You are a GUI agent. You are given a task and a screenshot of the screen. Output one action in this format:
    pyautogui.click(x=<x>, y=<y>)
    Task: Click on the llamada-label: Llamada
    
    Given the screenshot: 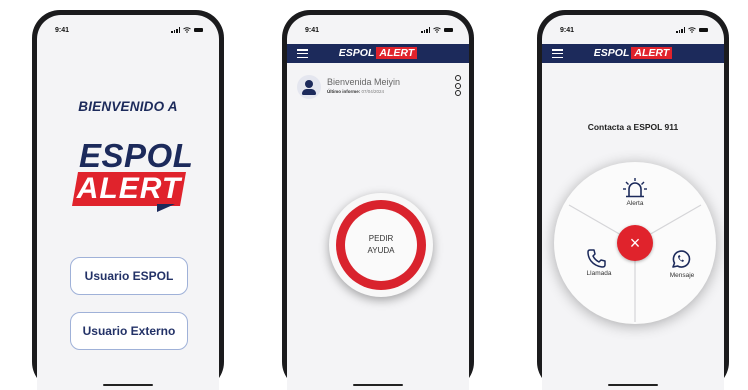 What is the action you would take?
    pyautogui.click(x=599, y=273)
    